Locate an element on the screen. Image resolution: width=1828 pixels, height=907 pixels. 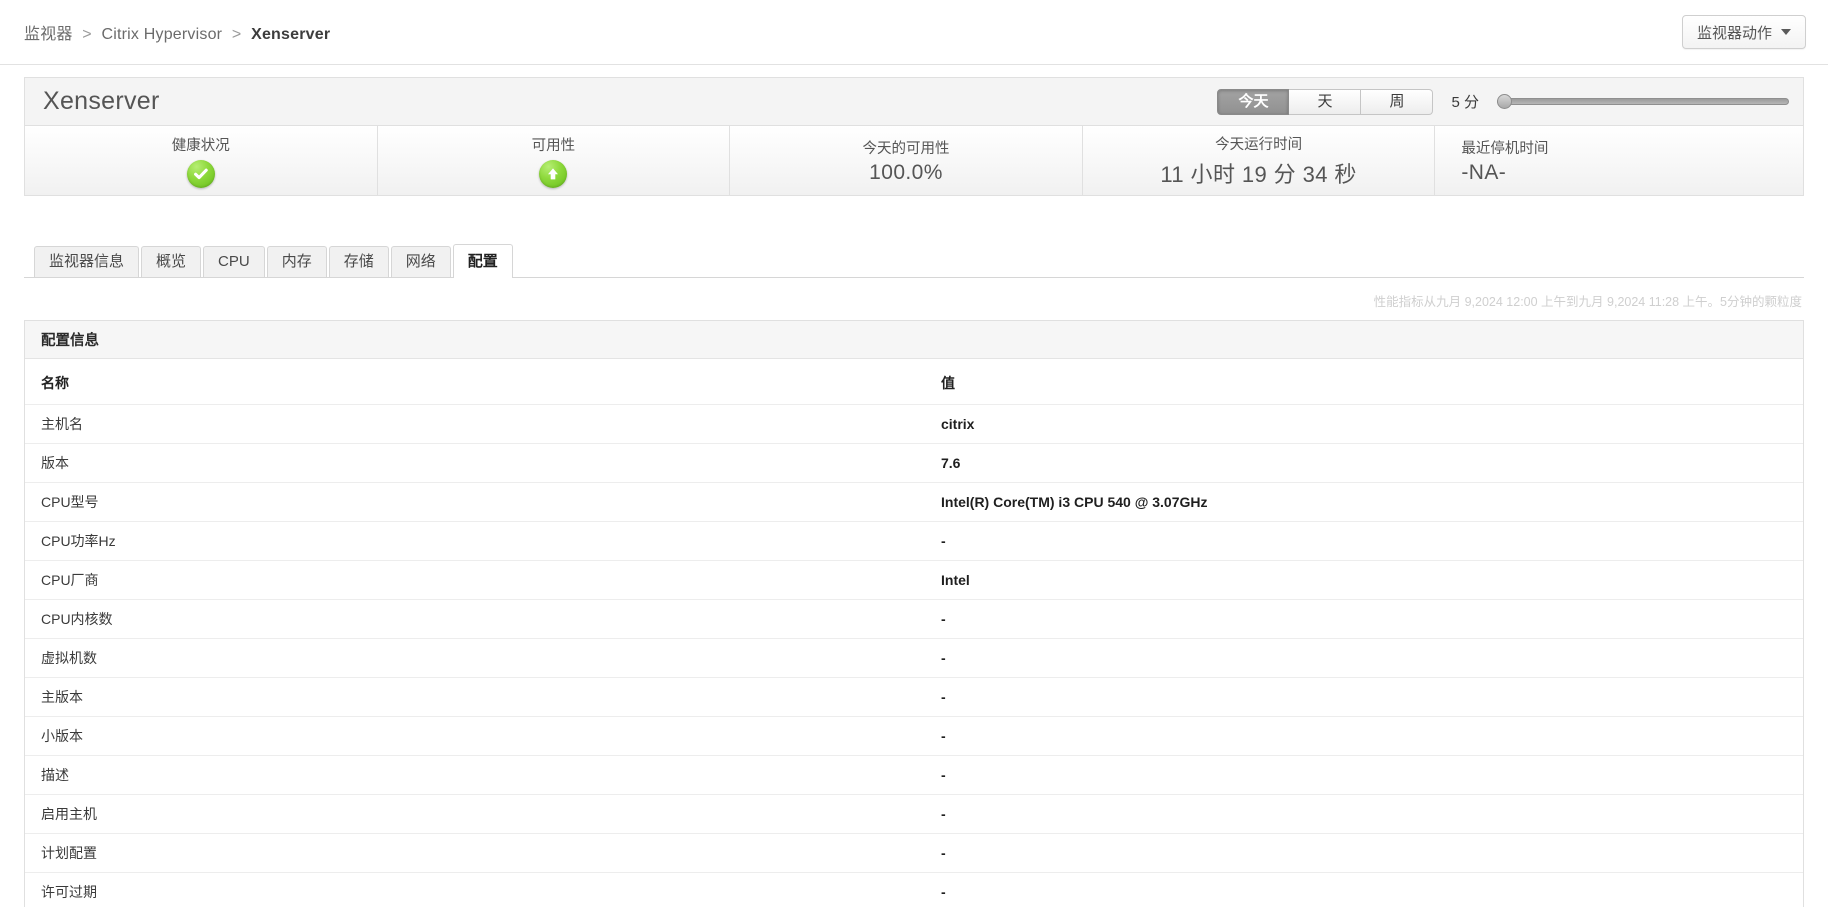
row-name: 启用主机 is located at coordinates (475, 814).